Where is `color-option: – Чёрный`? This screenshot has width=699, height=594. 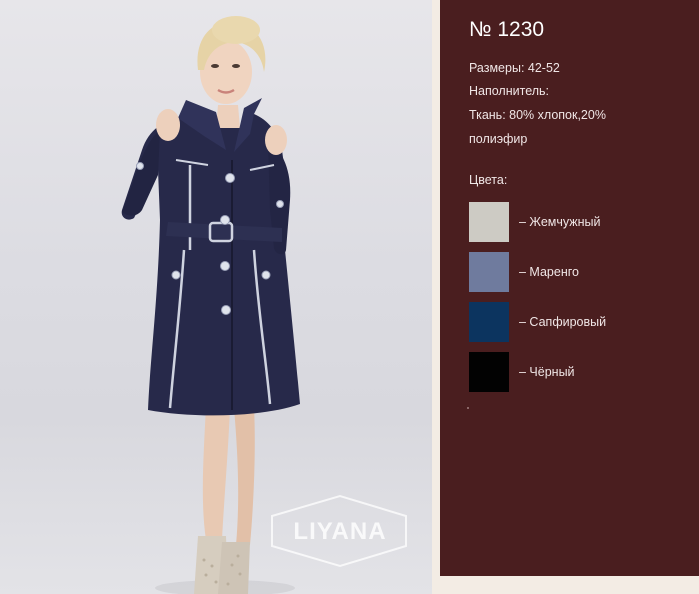 color-option: – Чёрный is located at coordinates (522, 372).